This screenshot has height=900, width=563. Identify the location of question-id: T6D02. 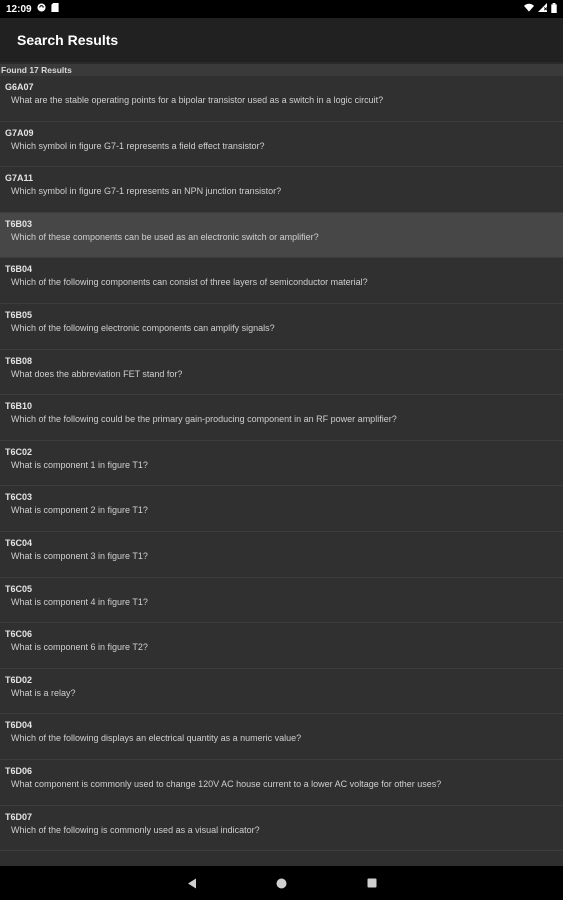
(19, 679).